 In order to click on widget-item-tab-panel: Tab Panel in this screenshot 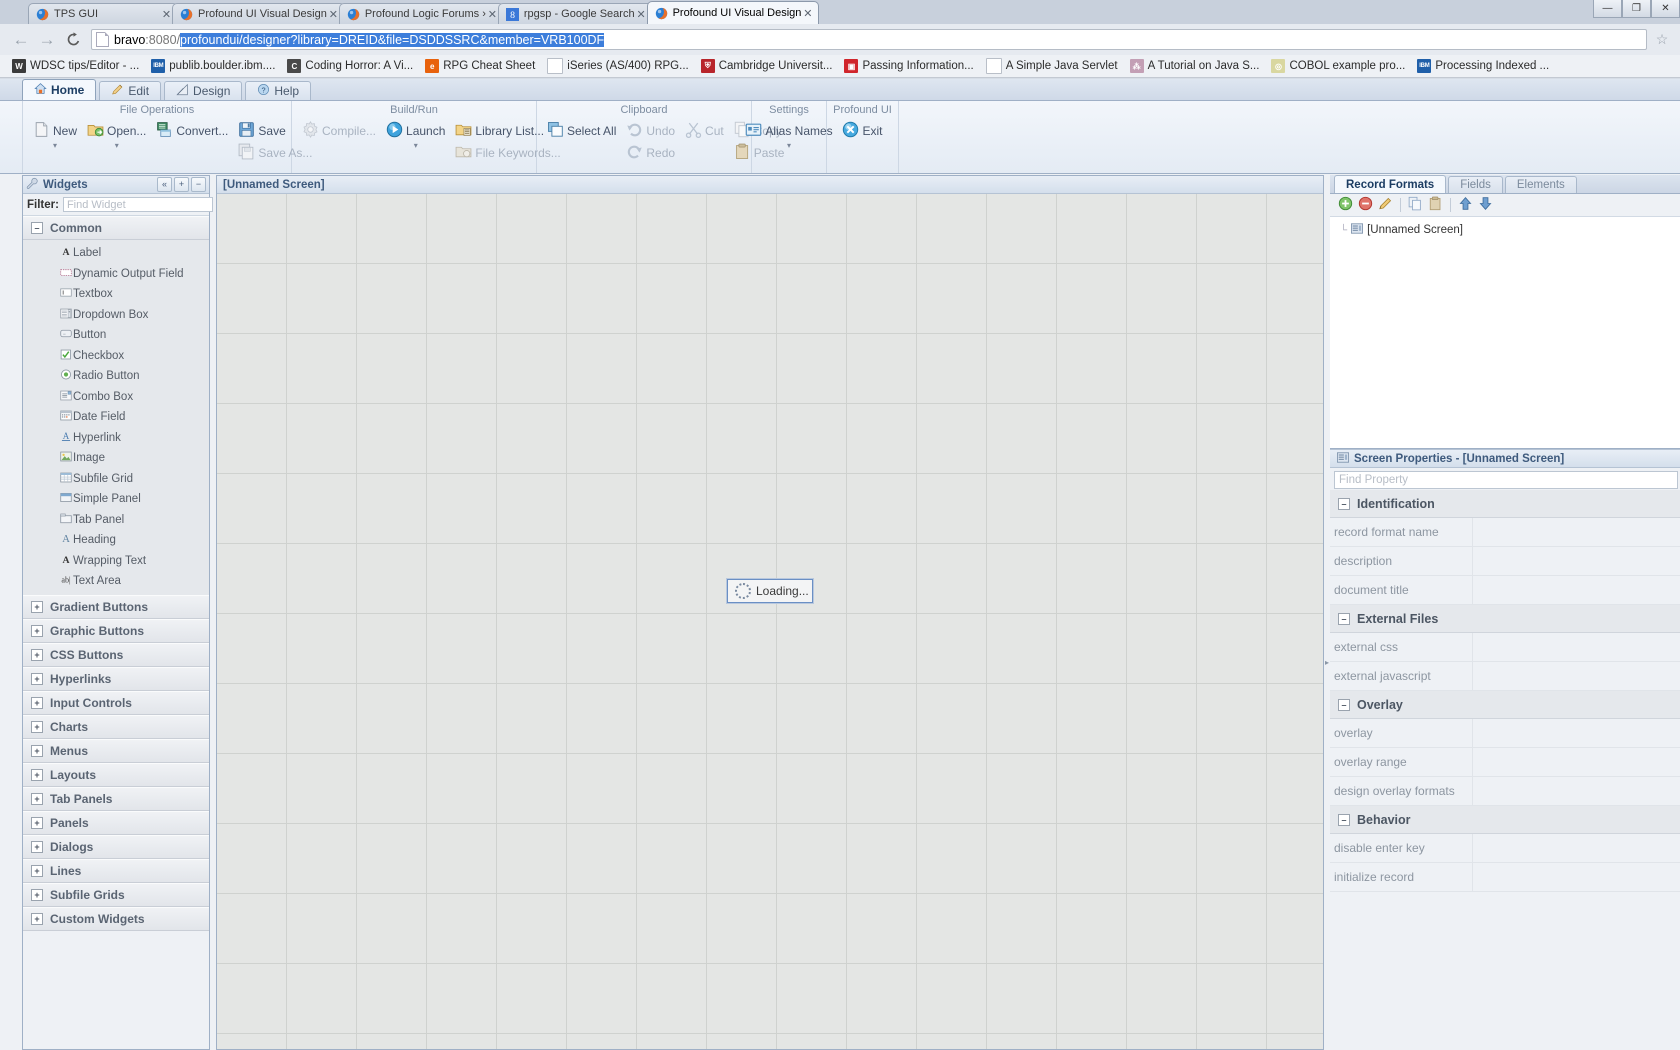, I will do `click(116, 520)`.